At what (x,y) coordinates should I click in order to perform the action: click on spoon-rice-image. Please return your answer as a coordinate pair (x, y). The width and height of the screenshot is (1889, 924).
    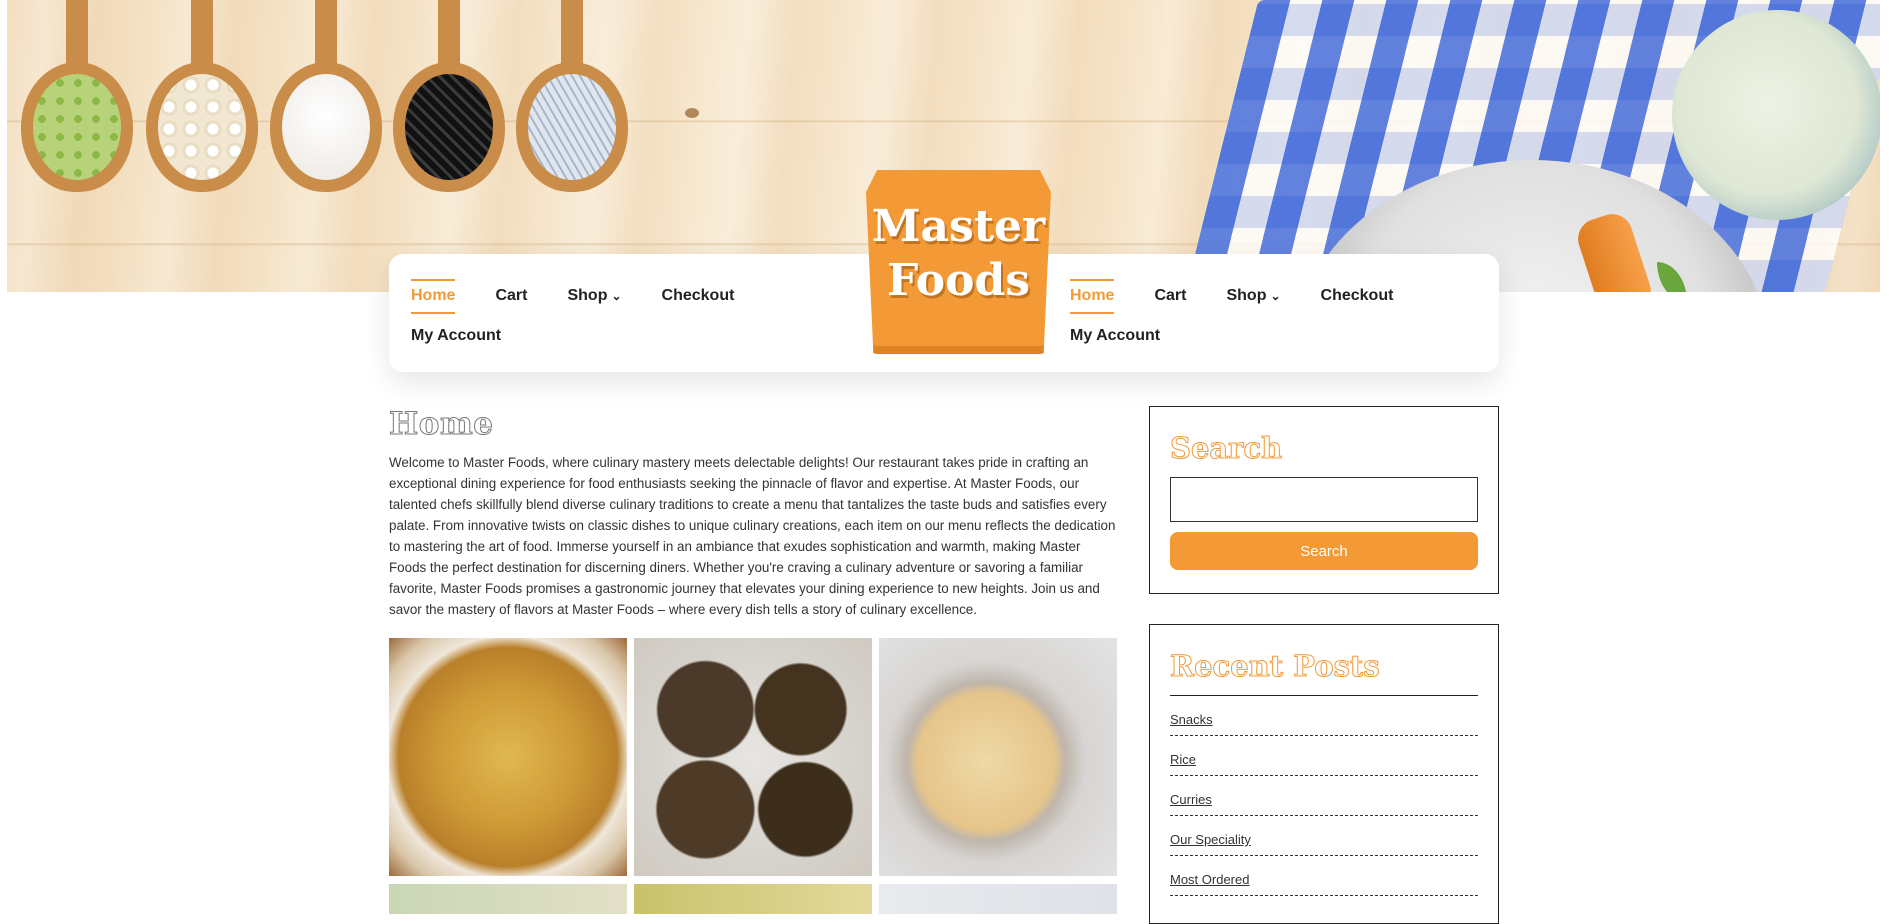
    Looking at the image, I should click on (572, 97).